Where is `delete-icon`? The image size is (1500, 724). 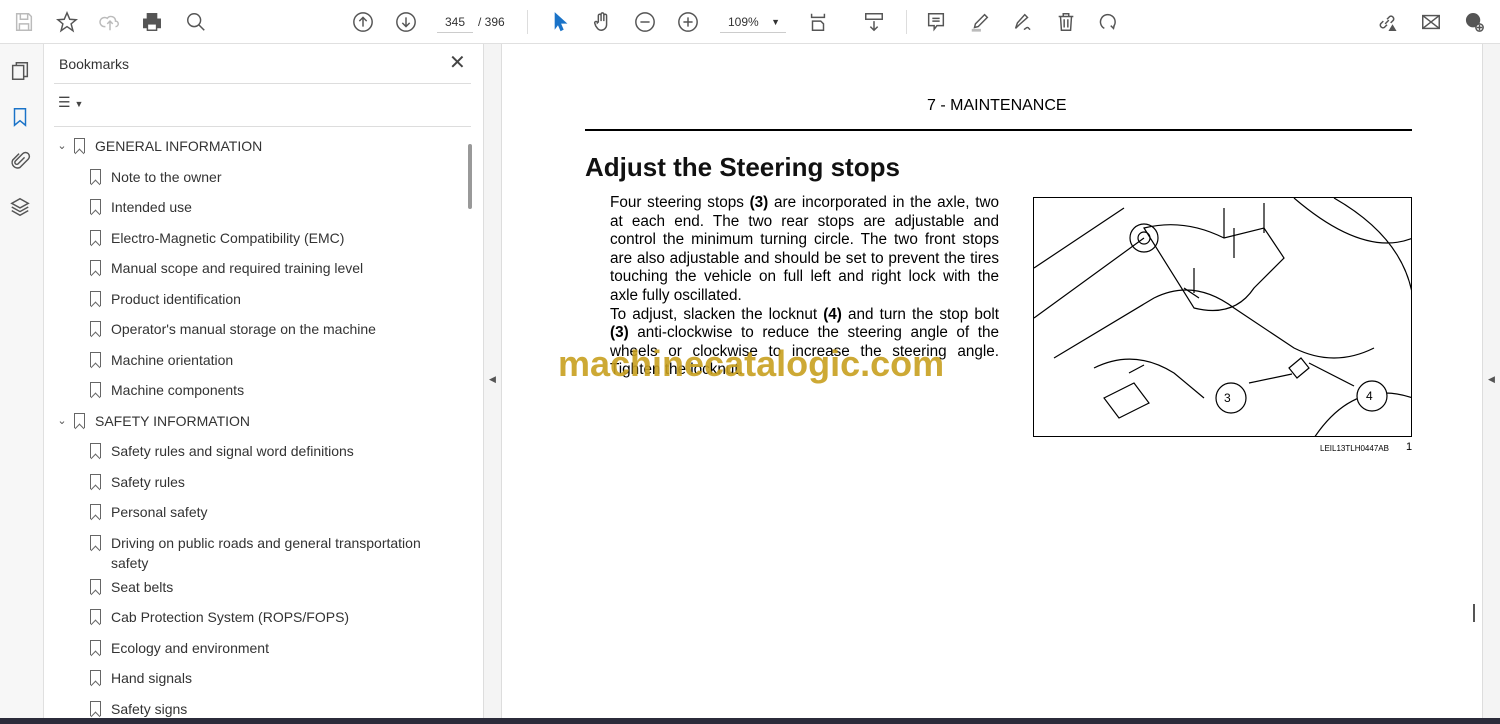
delete-icon is located at coordinates (1066, 22).